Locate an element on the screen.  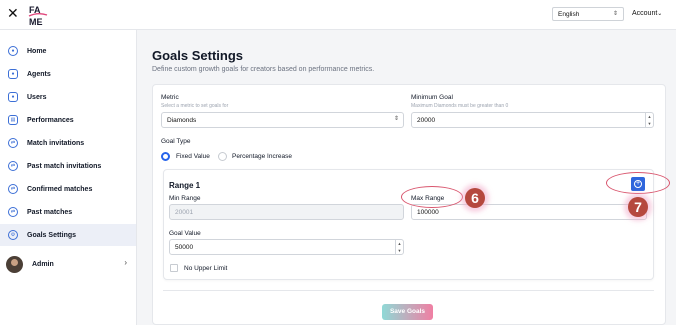
sidebar-item-match-invitations: ⇄ Match invitations is located at coordinates (68, 143).